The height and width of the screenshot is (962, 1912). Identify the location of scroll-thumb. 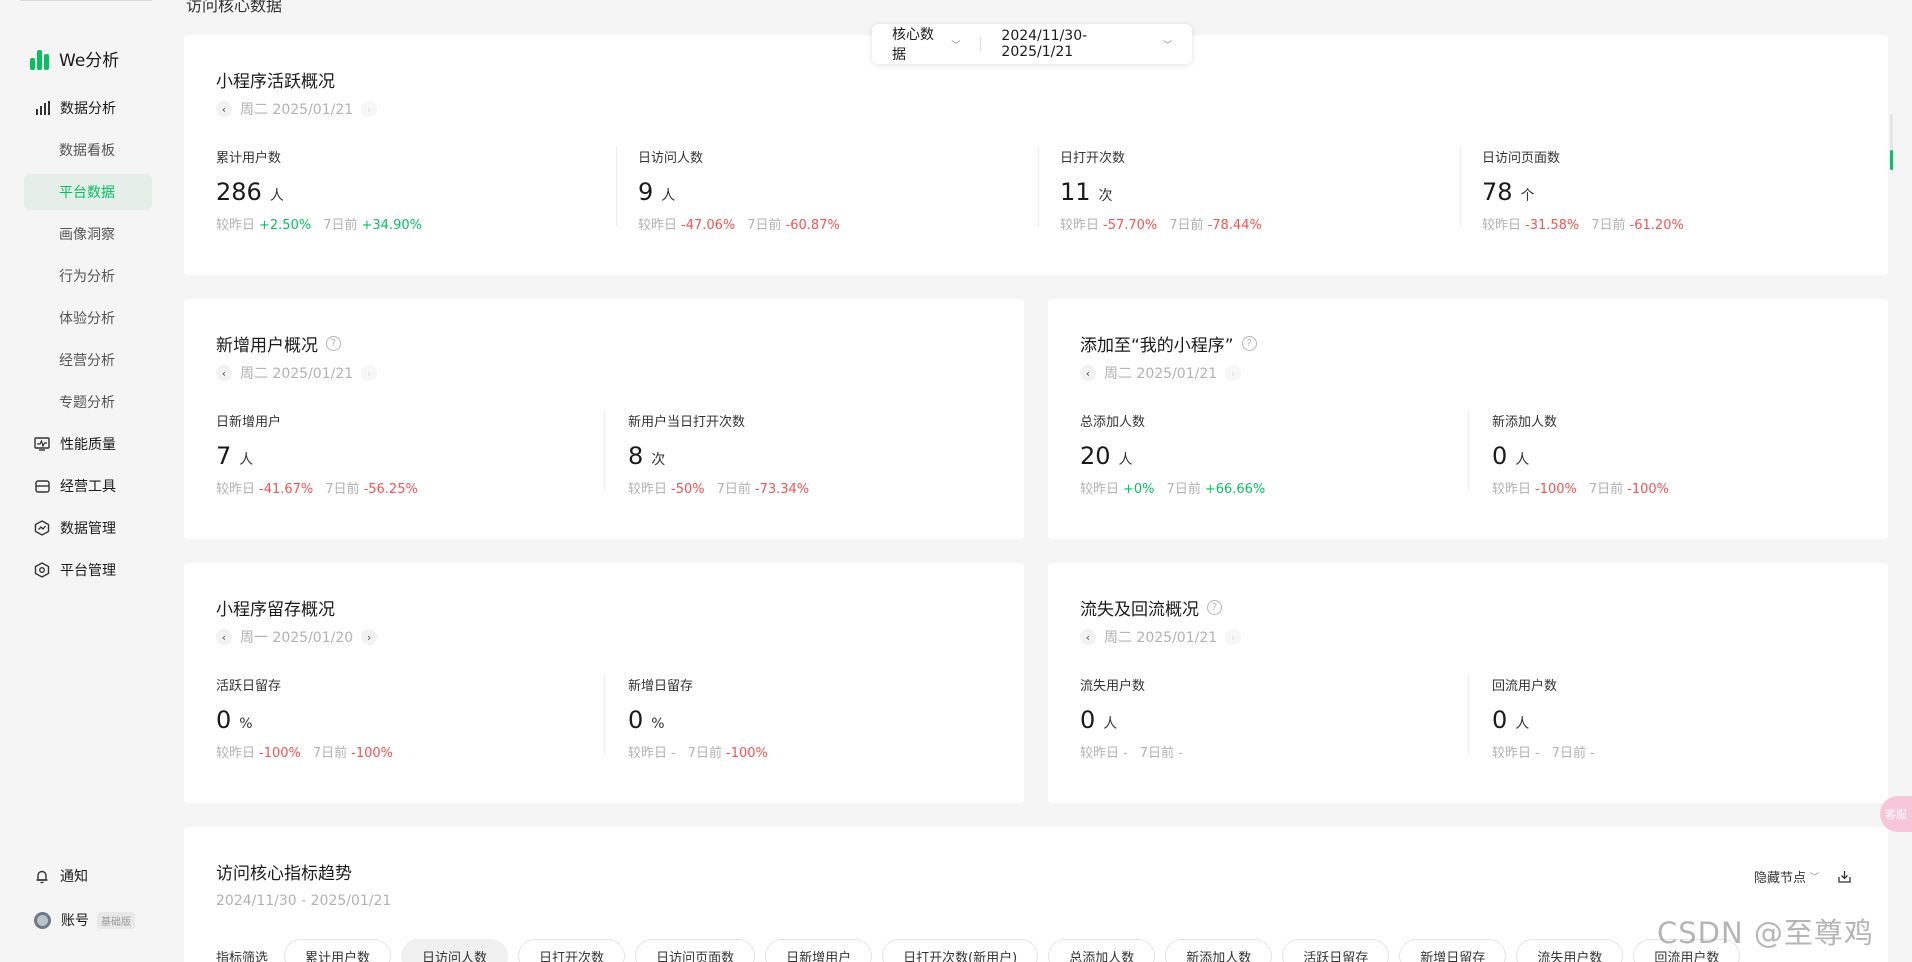
(1891, 160).